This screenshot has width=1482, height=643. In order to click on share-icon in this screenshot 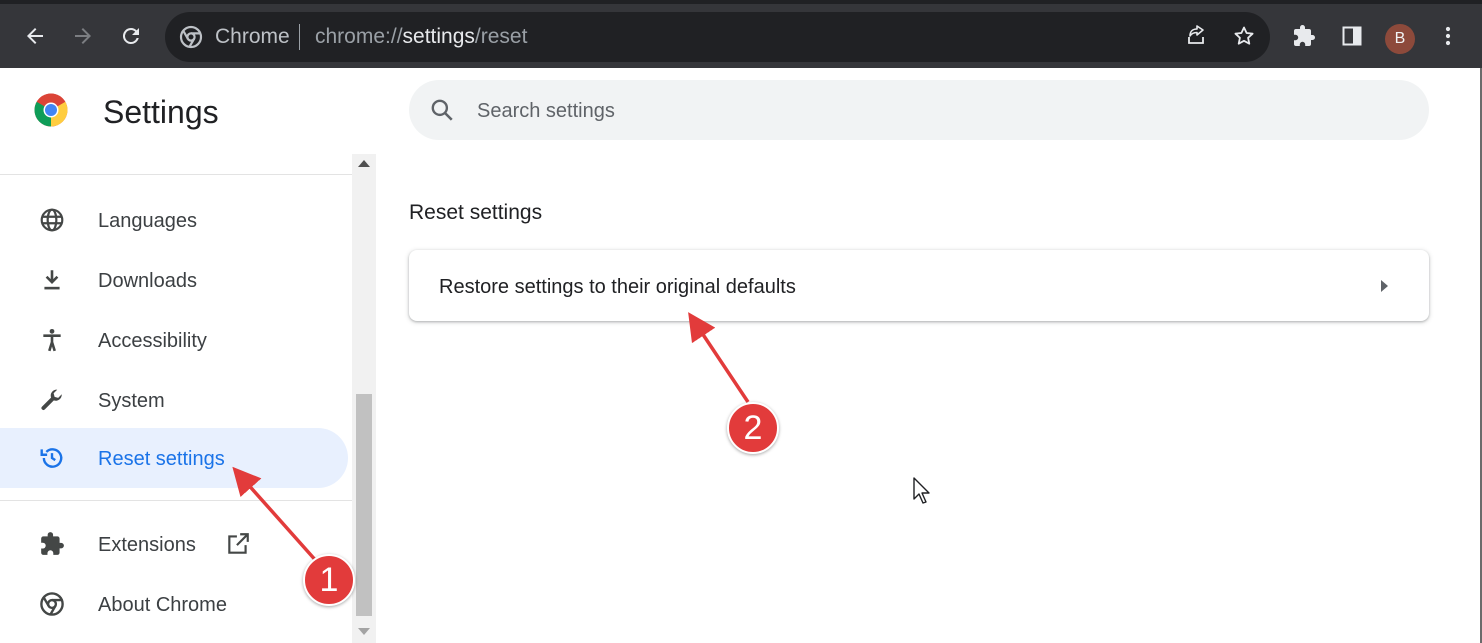, I will do `click(1196, 34)`.